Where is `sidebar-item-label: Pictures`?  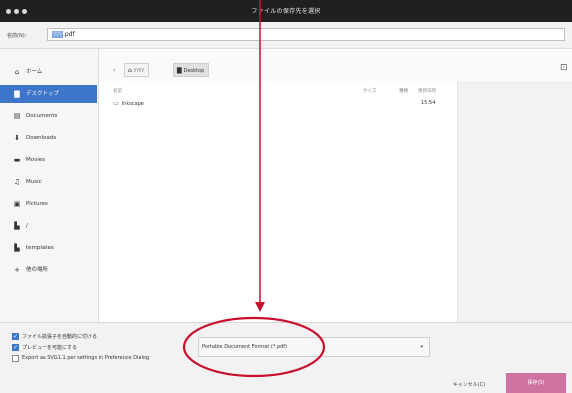 sidebar-item-label: Pictures is located at coordinates (37, 204).